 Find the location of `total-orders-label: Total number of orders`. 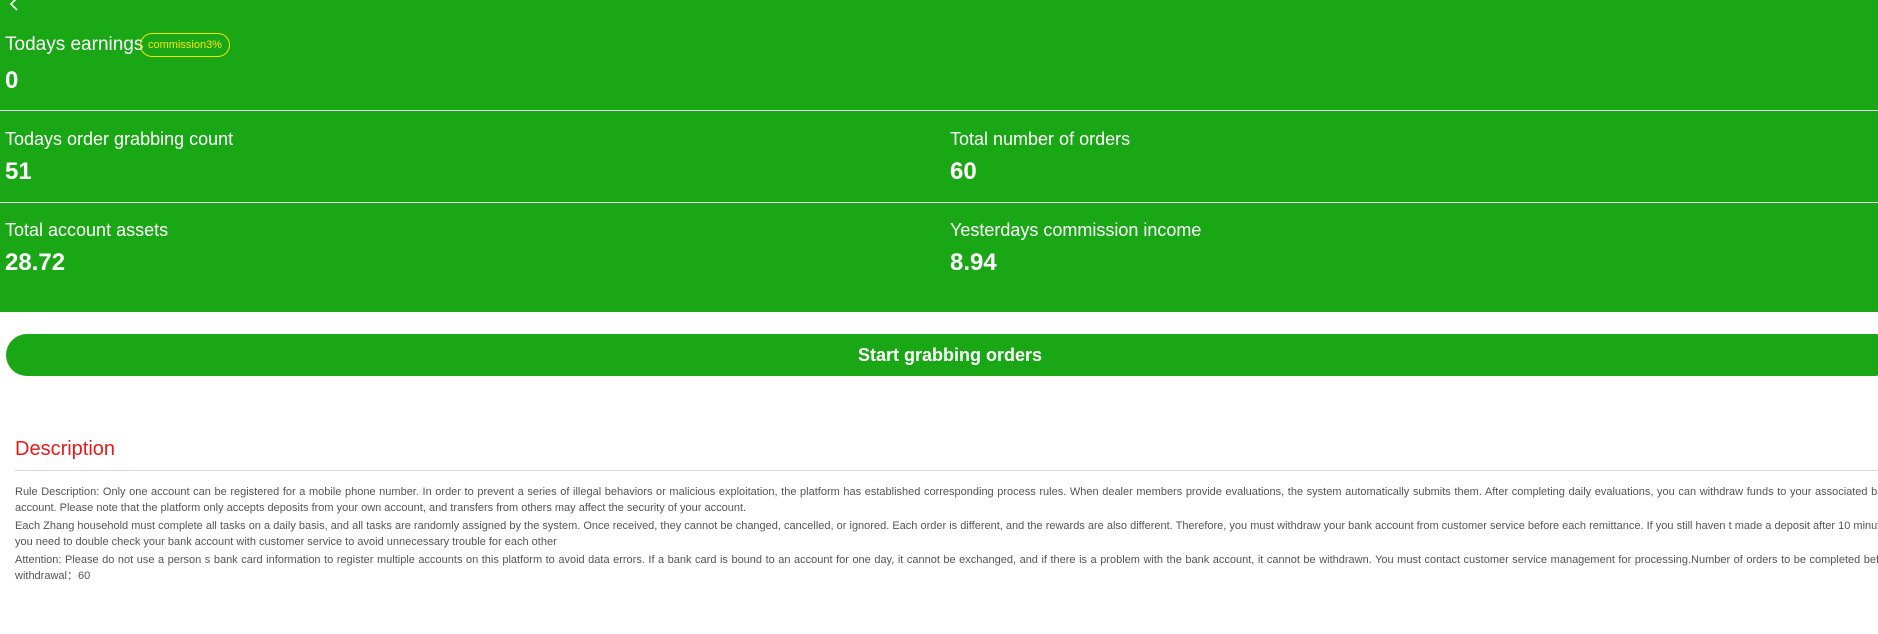

total-orders-label: Total number of orders is located at coordinates (1040, 139).